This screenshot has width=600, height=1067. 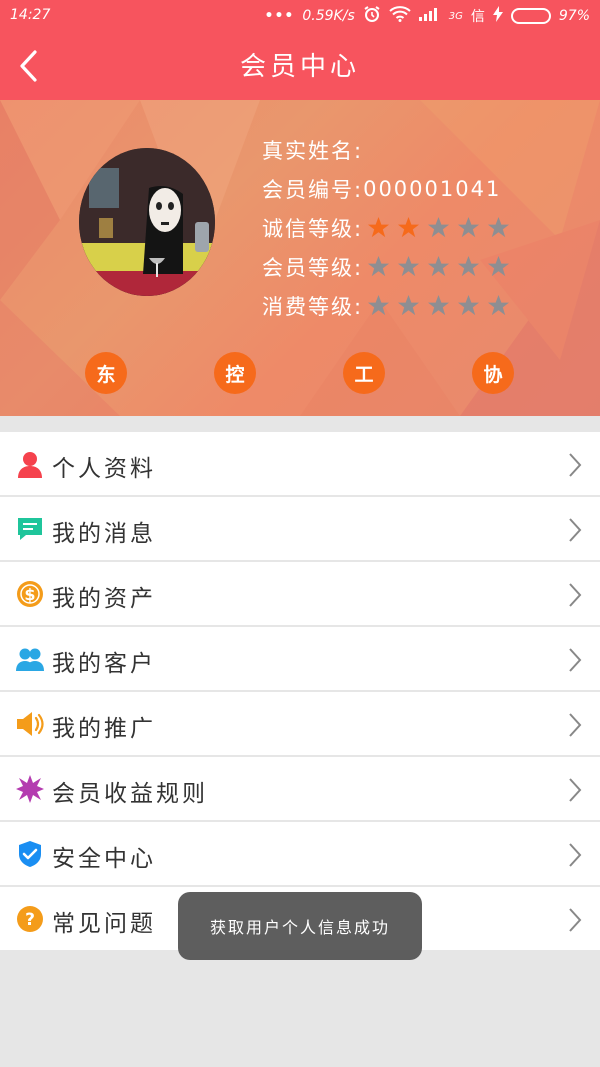 I want to click on toast-message: 获取用户个人信息成功, so click(x=300, y=926).